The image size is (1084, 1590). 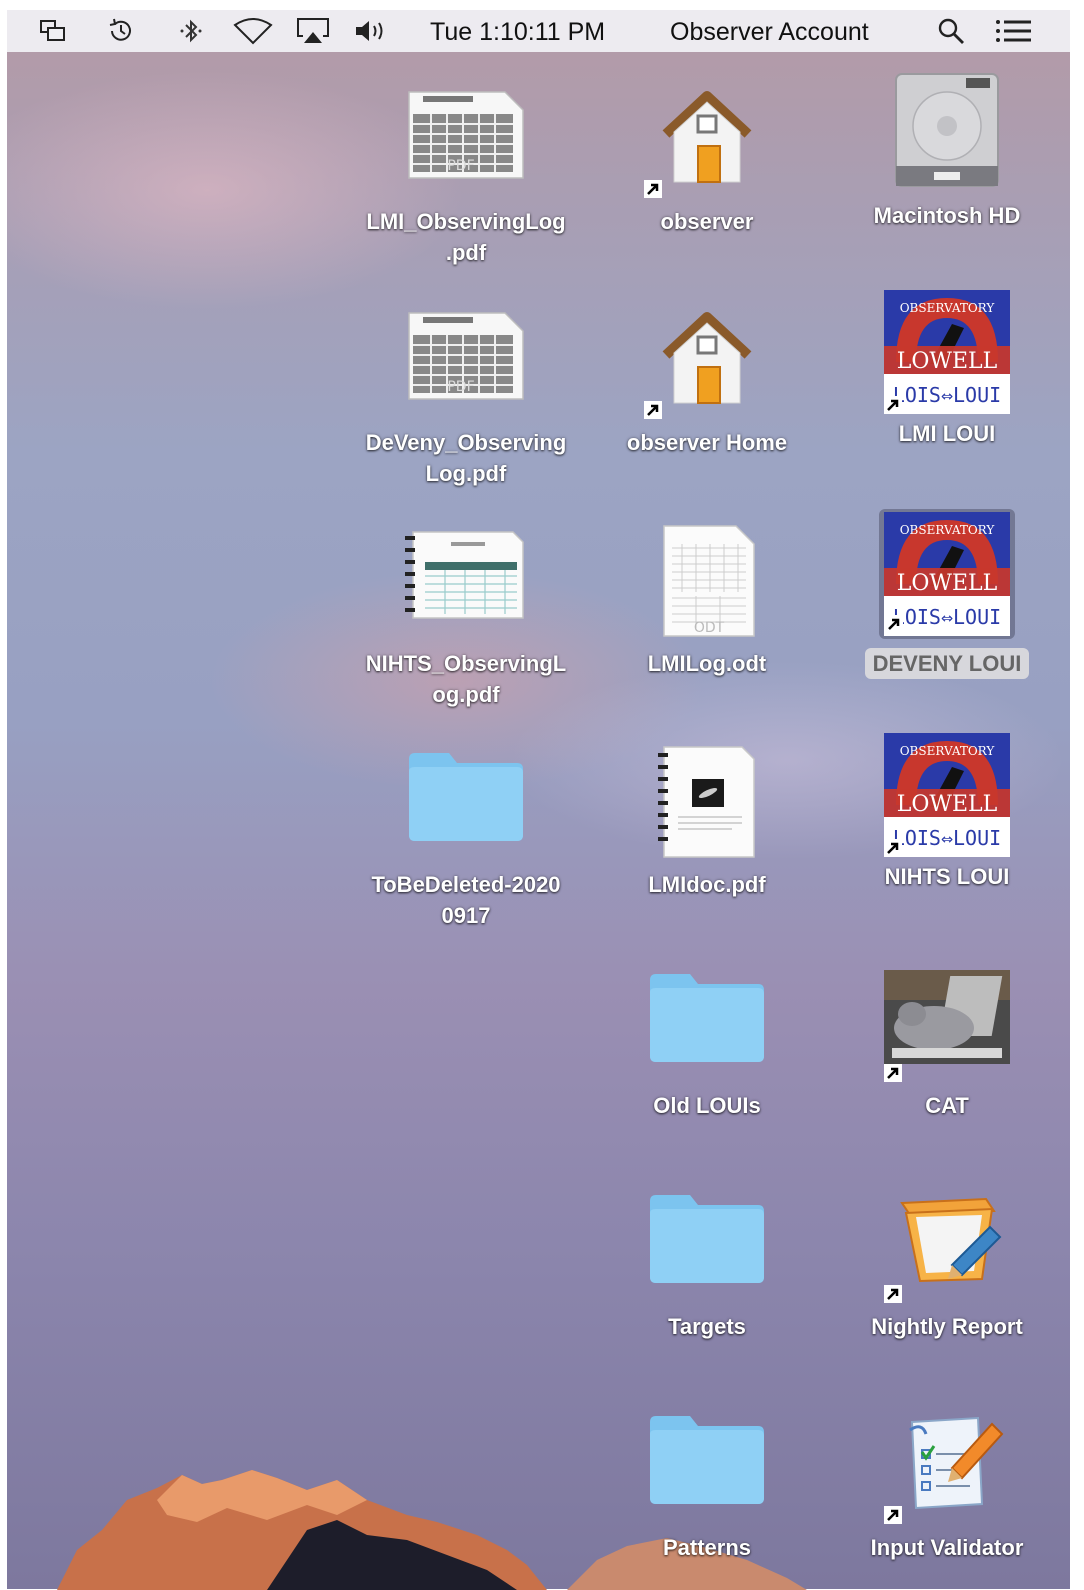 What do you see at coordinates (947, 1467) in the screenshot?
I see `input-validator-icon` at bounding box center [947, 1467].